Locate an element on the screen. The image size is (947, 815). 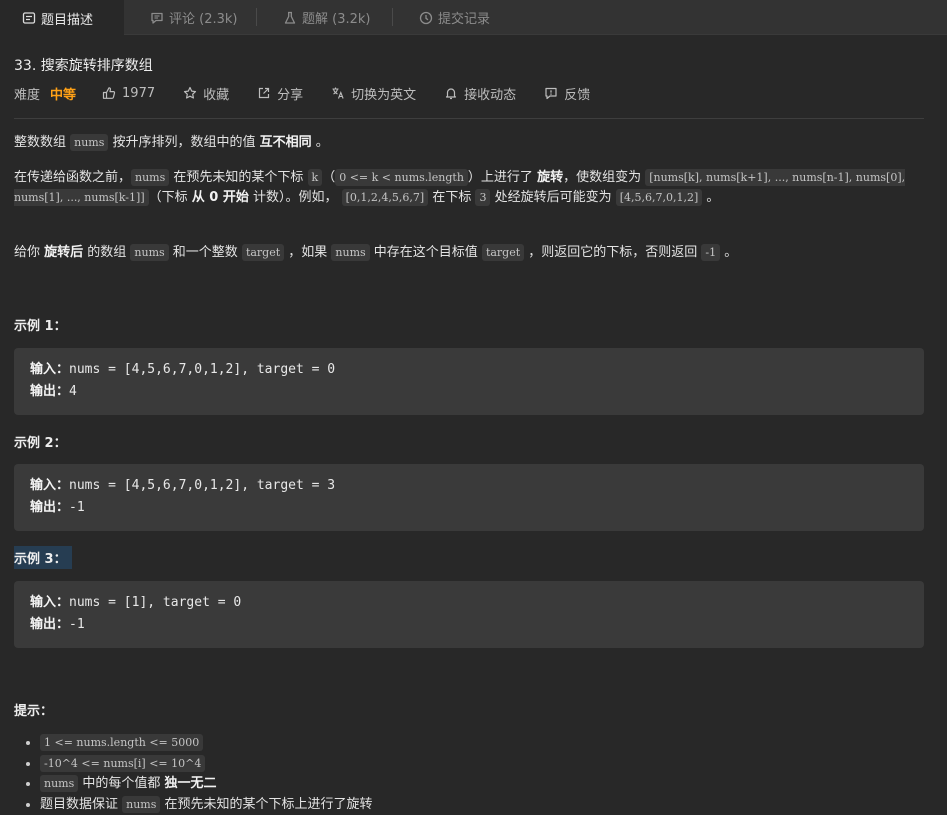
share-label: 分享 is located at coordinates (290, 93).